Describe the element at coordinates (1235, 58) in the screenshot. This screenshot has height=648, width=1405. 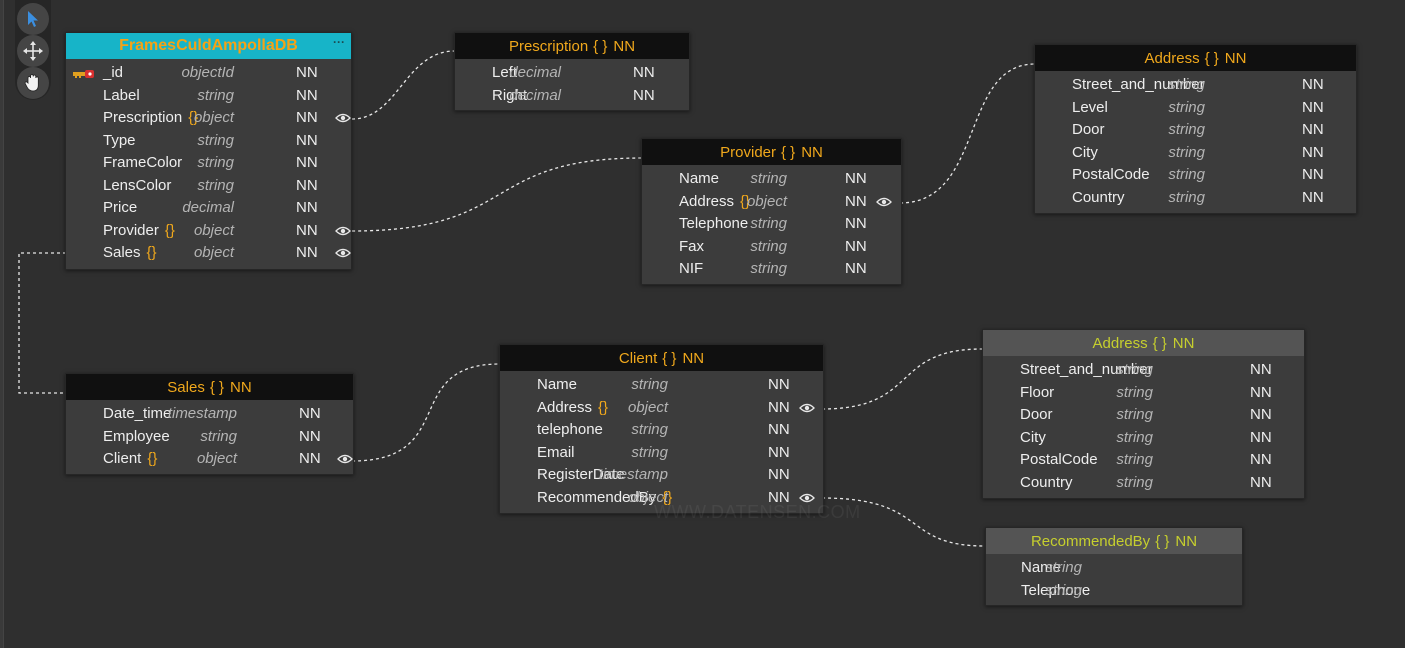
I see `nn-label: NN` at that location.